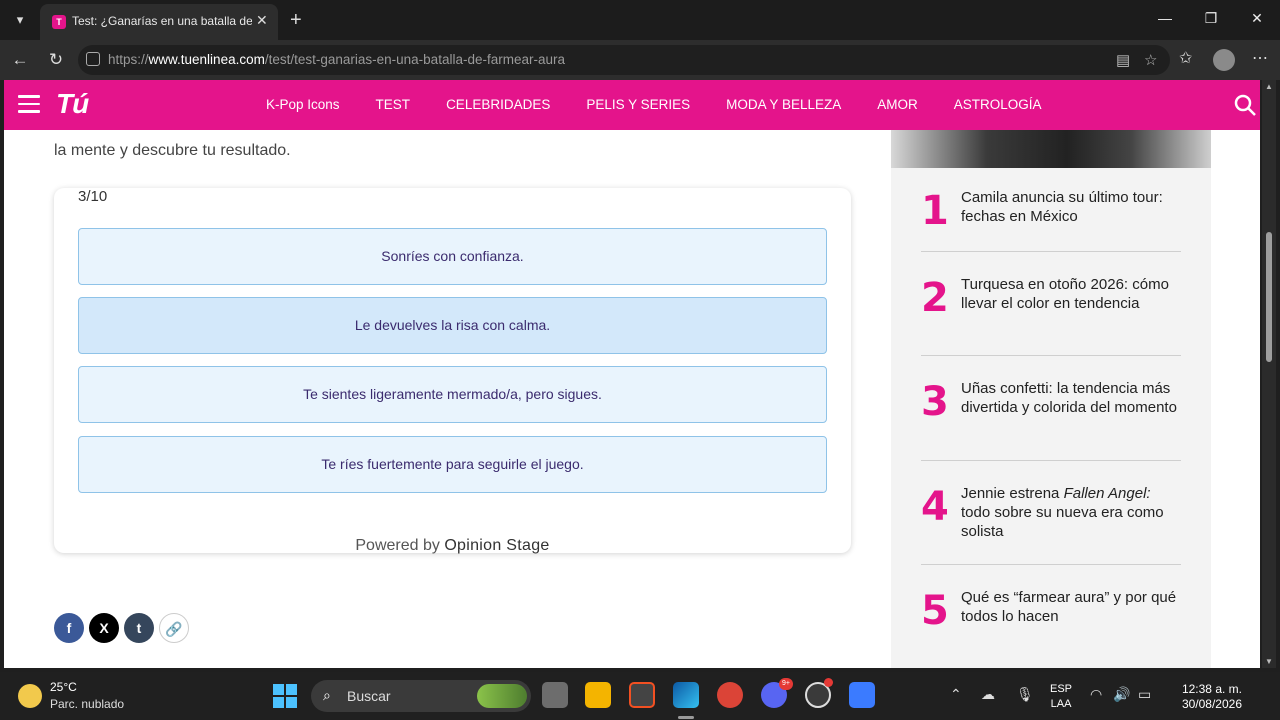 The width and height of the screenshot is (1280, 720). Describe the element at coordinates (783, 104) in the screenshot. I see `nav-link-moda-y-belleza: MODA Y BELLEZA` at that location.